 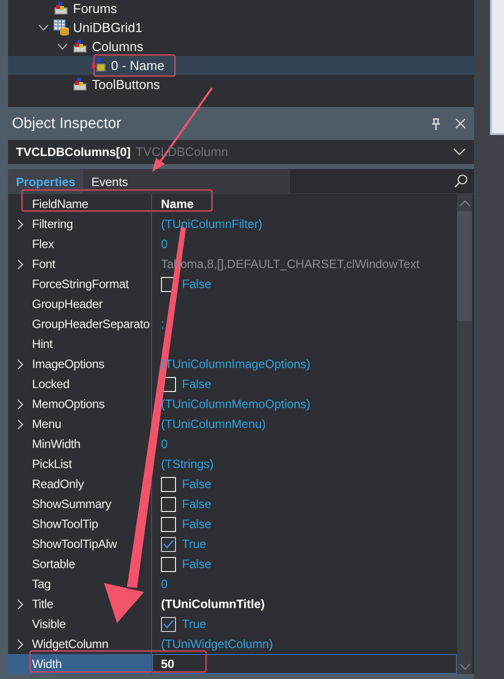 What do you see at coordinates (43, 604) in the screenshot?
I see `property-name: Title` at bounding box center [43, 604].